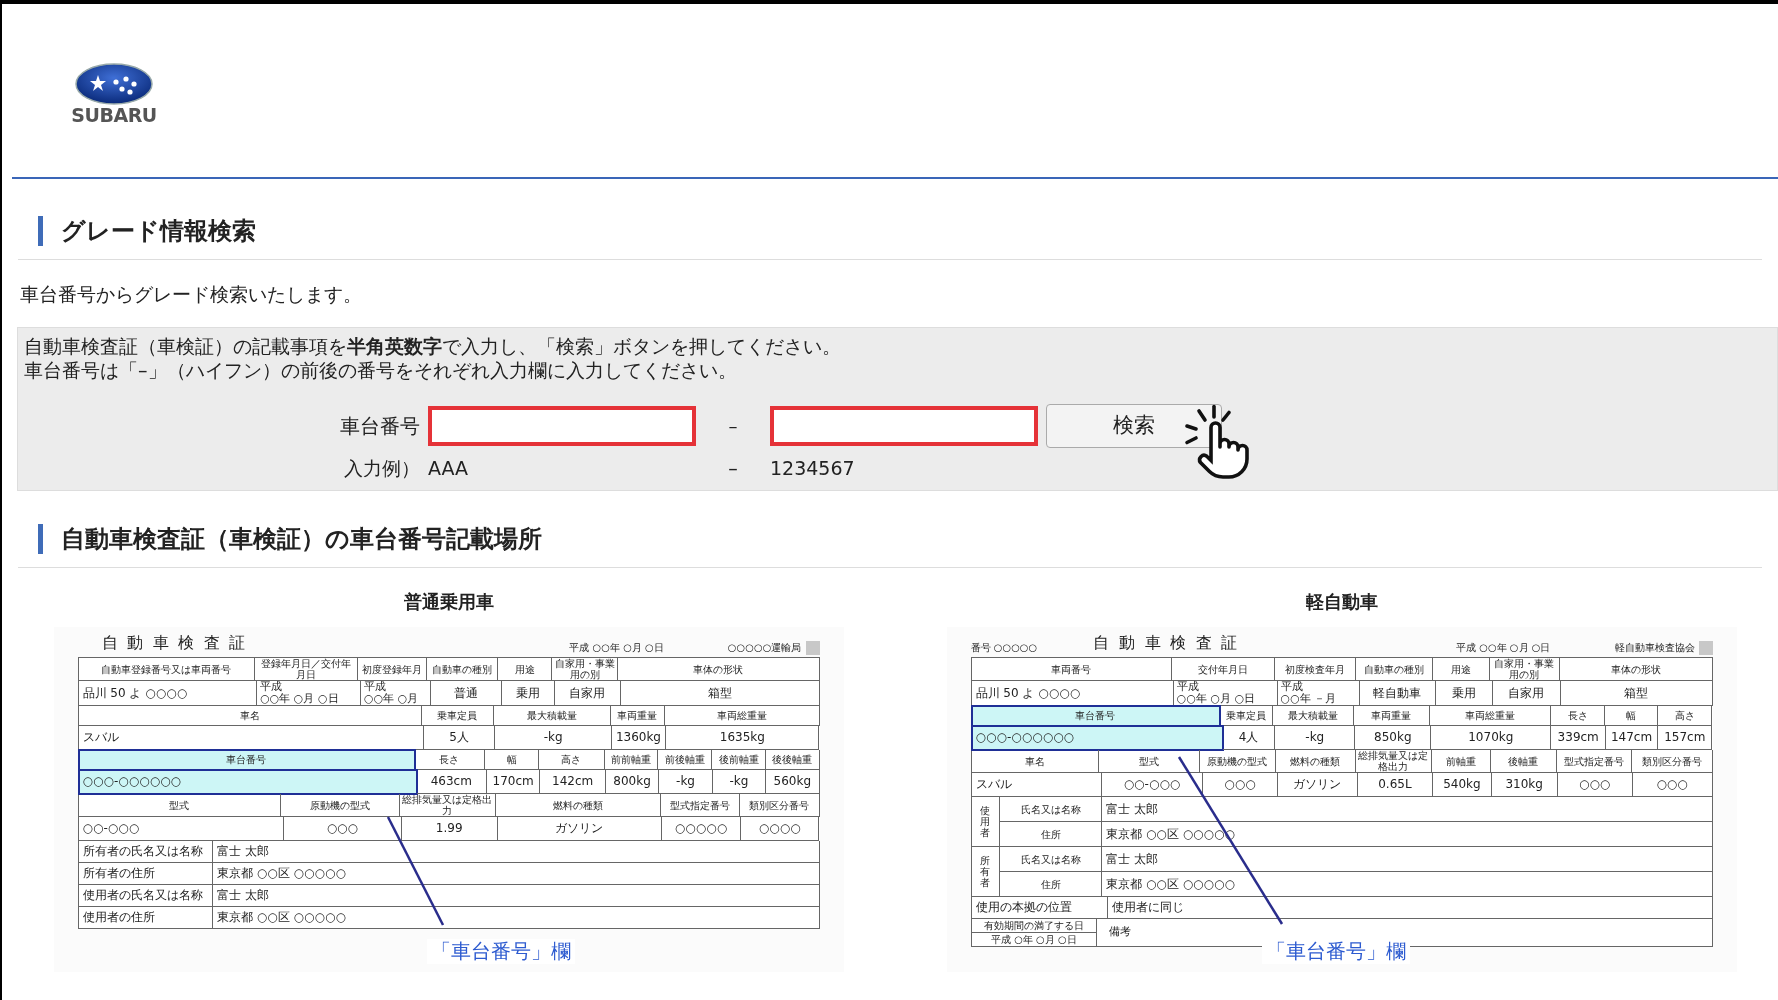 This screenshot has width=1778, height=1000. What do you see at coordinates (1523, 762) in the screenshot?
I see `column-header: 後軸重` at bounding box center [1523, 762].